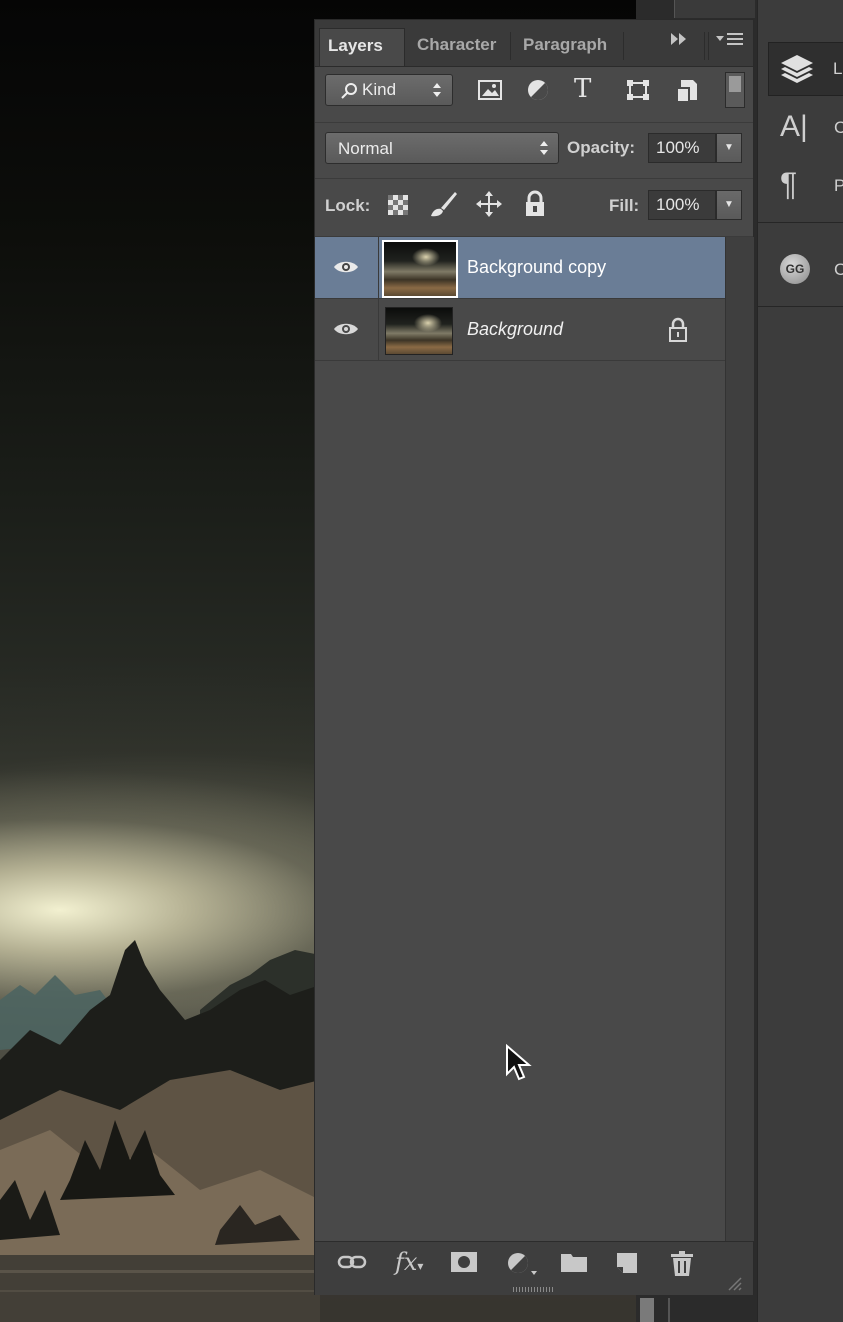 This screenshot has width=843, height=1322. Describe the element at coordinates (601, 147) in the screenshot. I see `opacity-label: Opacity:` at that location.